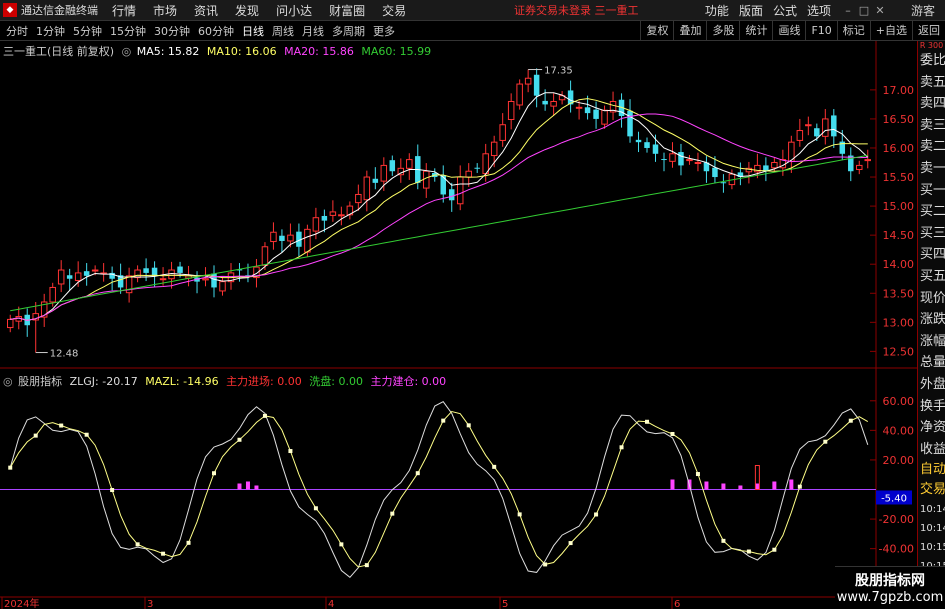 The height and width of the screenshot is (609, 945). What do you see at coordinates (182, 381) in the screenshot?
I see `mazl-label: MAZL: -14.96` at bounding box center [182, 381].